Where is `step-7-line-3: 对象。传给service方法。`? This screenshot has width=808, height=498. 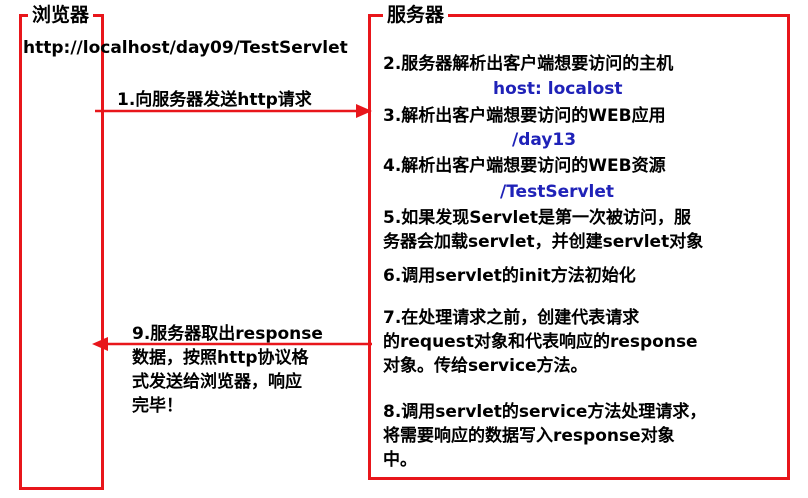 step-7-line-3: 对象。传给service方法。 is located at coordinates (485, 366).